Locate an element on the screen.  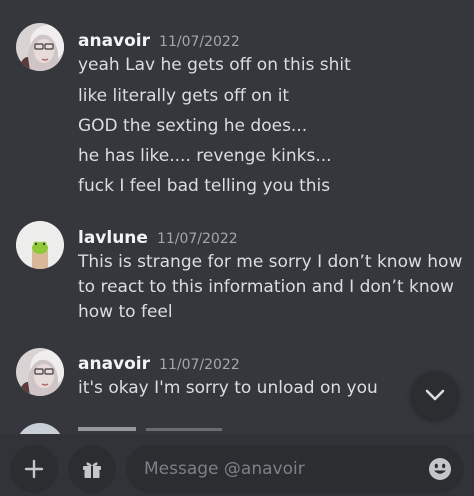
gift-button is located at coordinates (92, 469).